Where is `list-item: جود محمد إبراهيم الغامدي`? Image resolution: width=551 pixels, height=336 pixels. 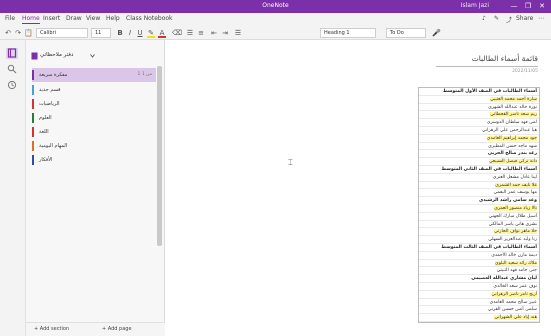 list-item: جود محمد إبراهيم الغامدي is located at coordinates (479, 139).